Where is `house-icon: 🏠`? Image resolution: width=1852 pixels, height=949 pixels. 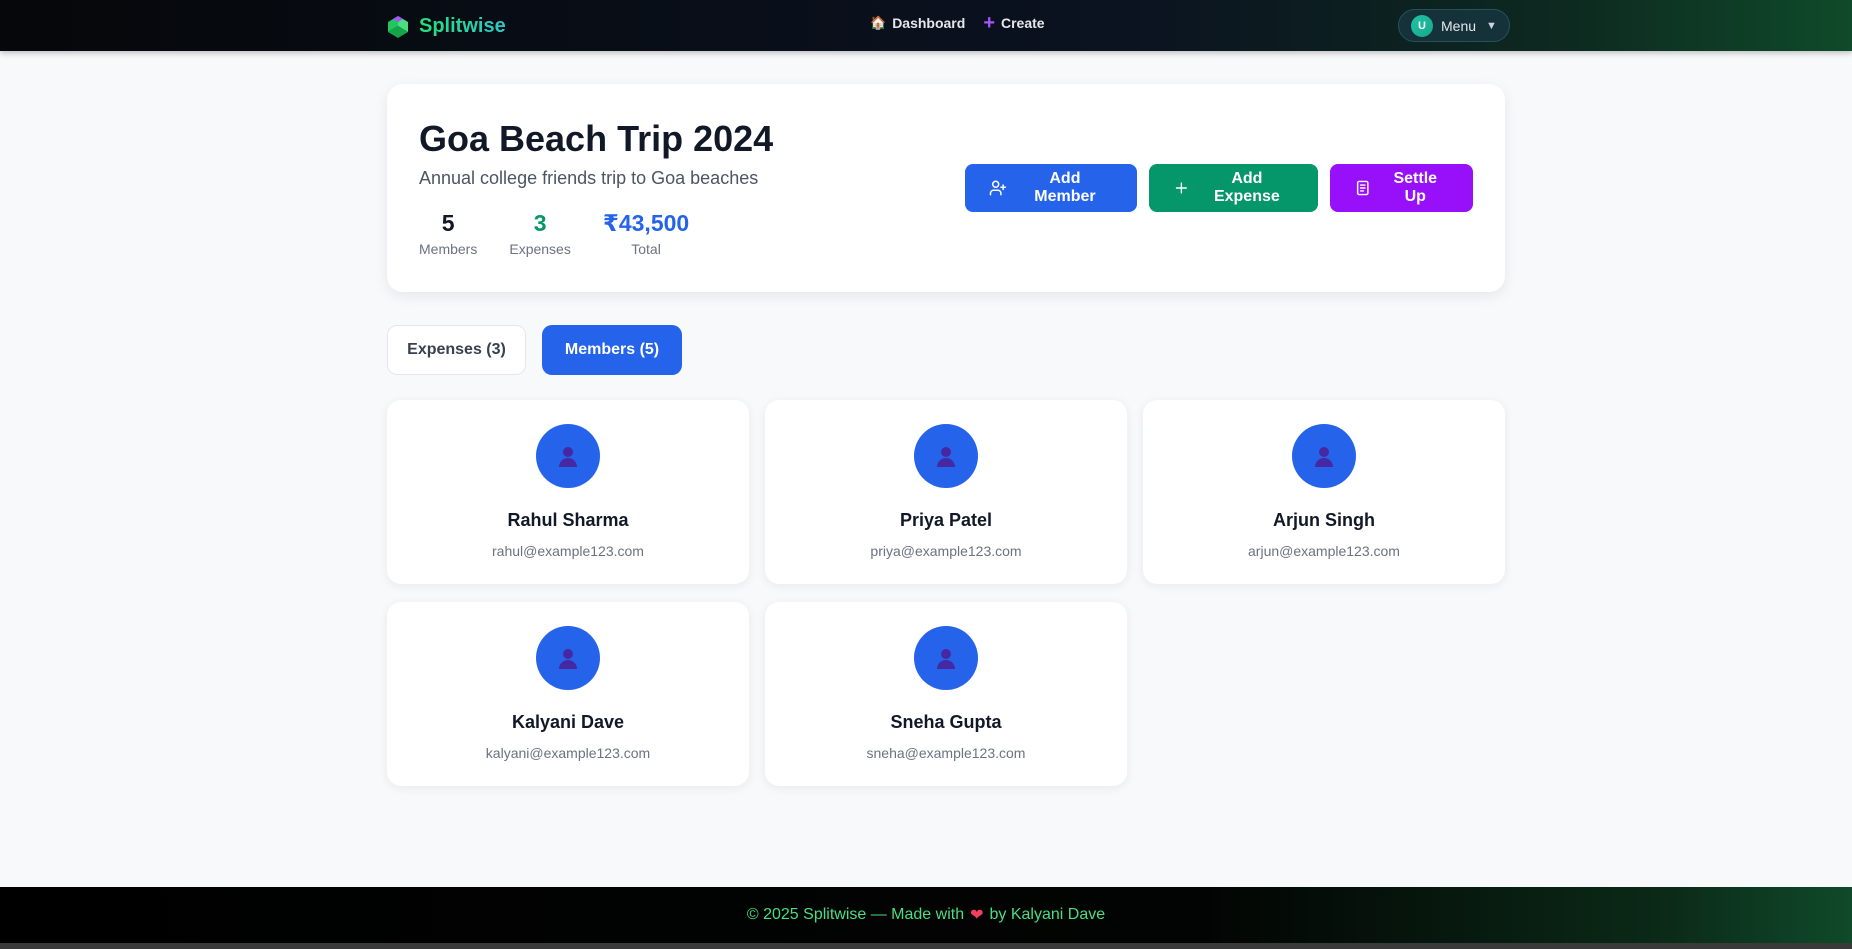 house-icon: 🏠 is located at coordinates (878, 22).